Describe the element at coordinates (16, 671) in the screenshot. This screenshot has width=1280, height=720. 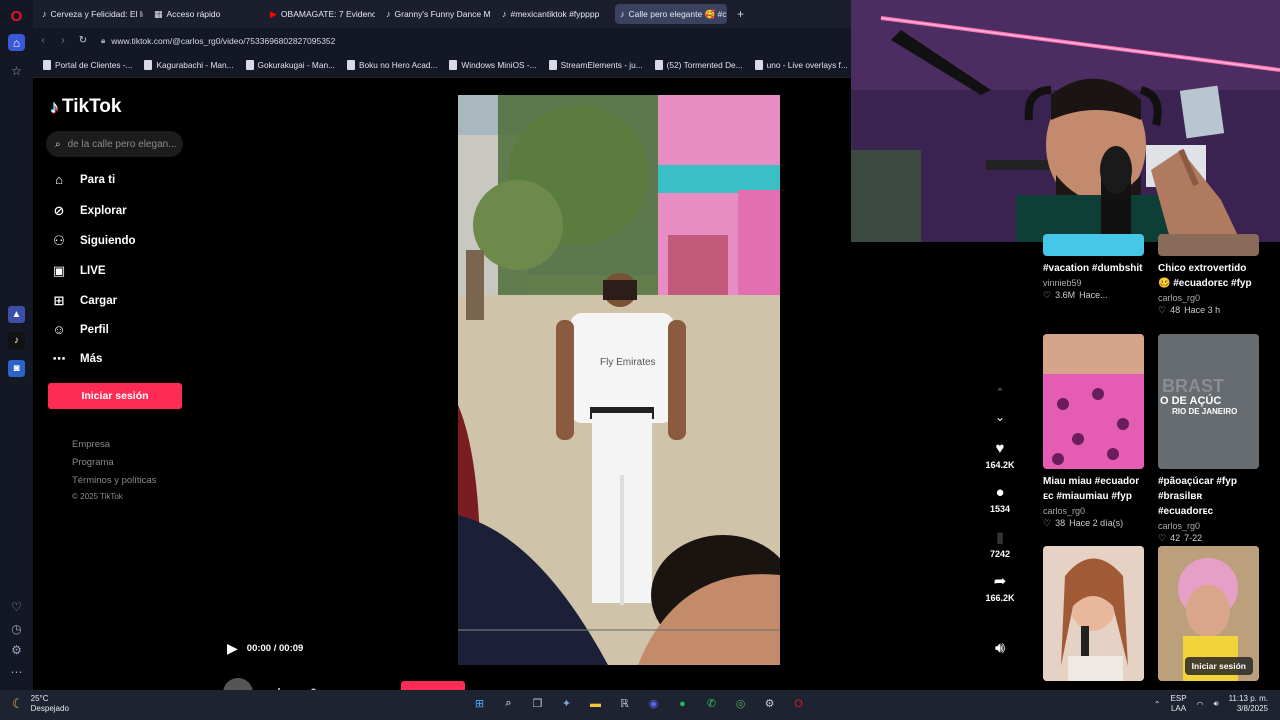
I see `more-icon: ⋯` at that location.